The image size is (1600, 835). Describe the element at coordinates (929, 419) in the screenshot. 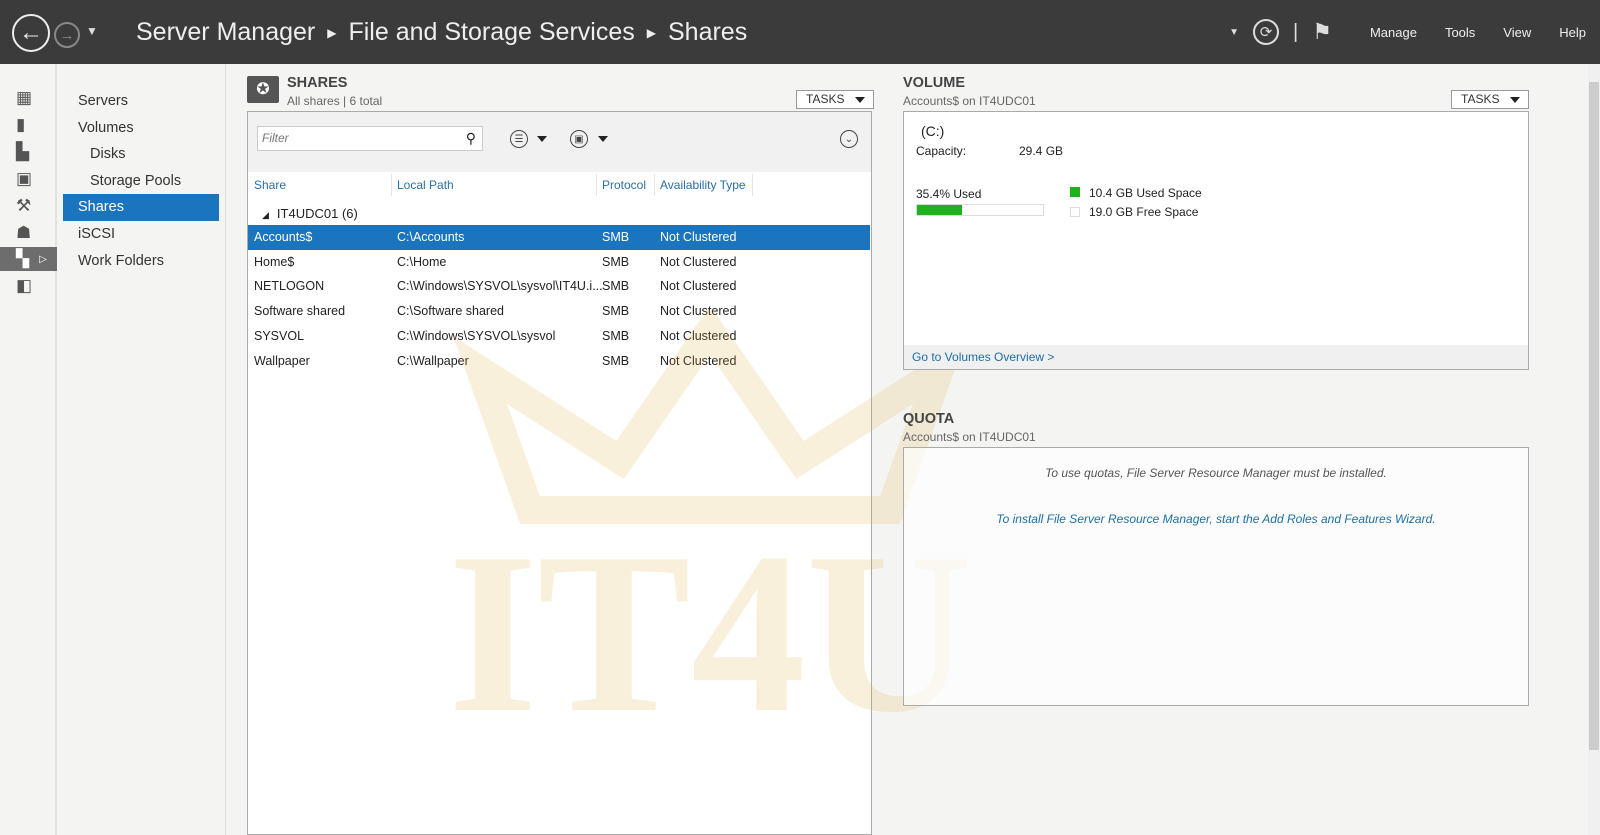

I see `quota-title: QUOTA` at that location.